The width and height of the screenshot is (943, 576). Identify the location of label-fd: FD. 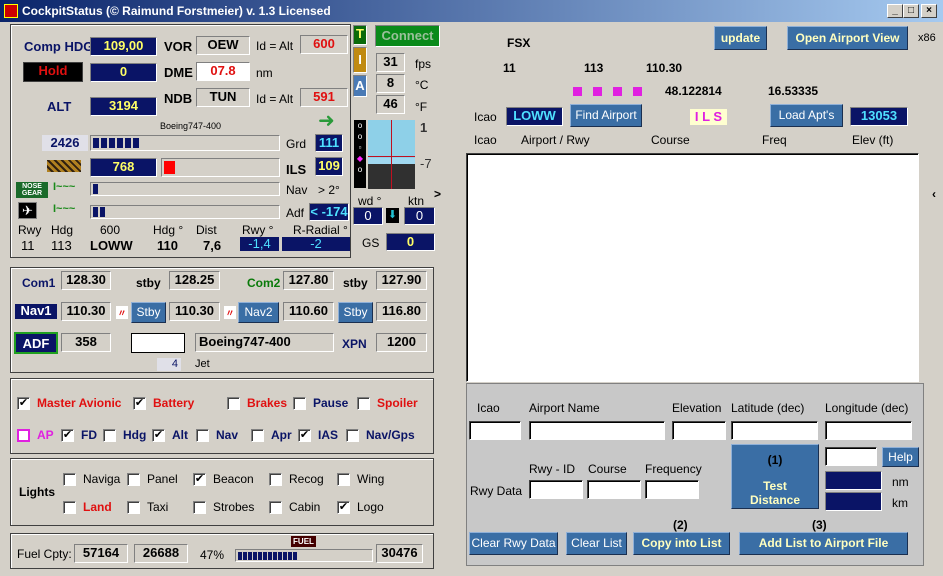
(89, 435).